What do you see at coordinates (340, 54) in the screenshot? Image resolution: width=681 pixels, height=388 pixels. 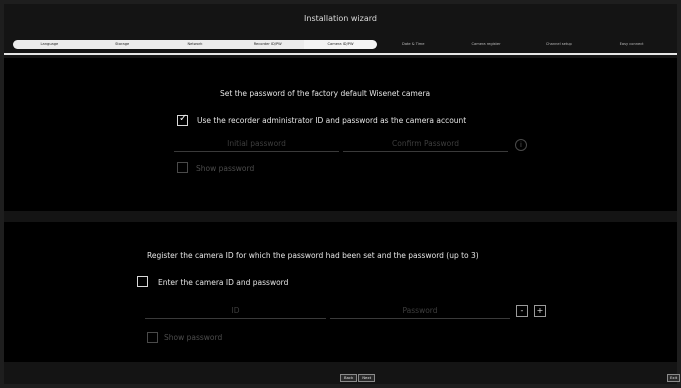 I see `header-divider` at bounding box center [340, 54].